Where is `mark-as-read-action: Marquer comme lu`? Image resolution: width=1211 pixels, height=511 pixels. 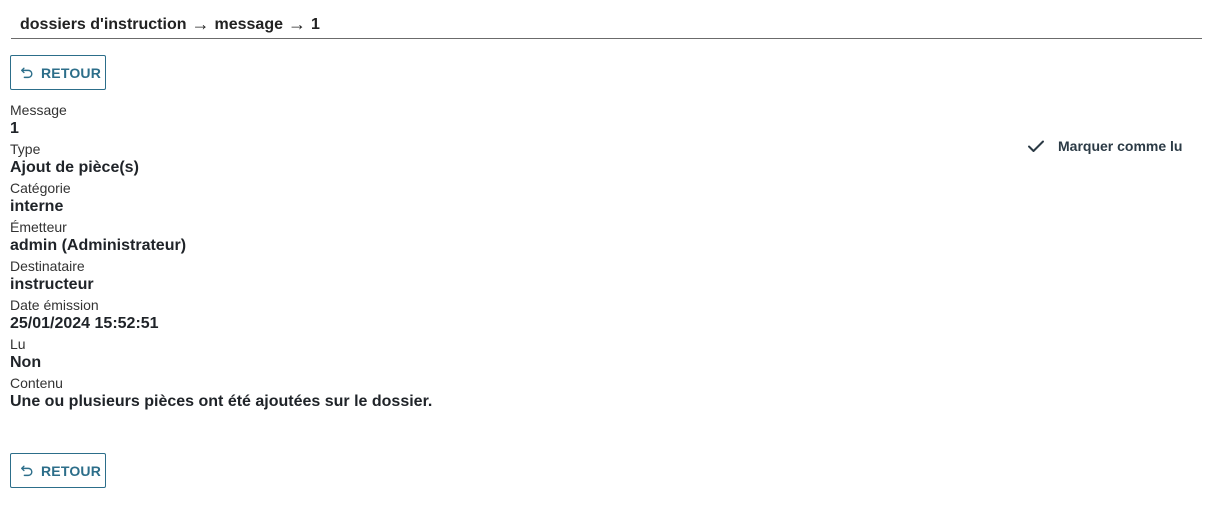
mark-as-read-action: Marquer comme lu is located at coordinates (1104, 146).